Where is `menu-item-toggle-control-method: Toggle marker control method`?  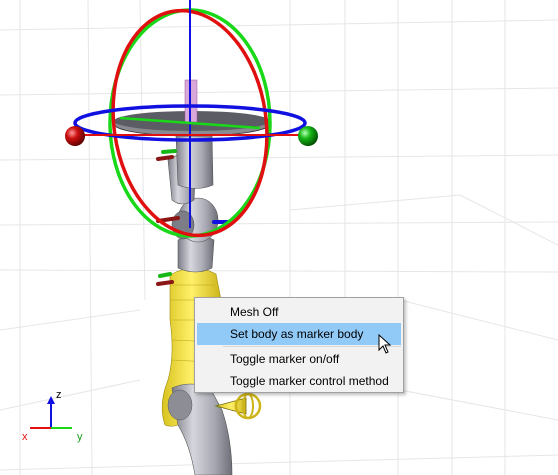 menu-item-toggle-control-method: Toggle marker control method is located at coordinates (299, 381).